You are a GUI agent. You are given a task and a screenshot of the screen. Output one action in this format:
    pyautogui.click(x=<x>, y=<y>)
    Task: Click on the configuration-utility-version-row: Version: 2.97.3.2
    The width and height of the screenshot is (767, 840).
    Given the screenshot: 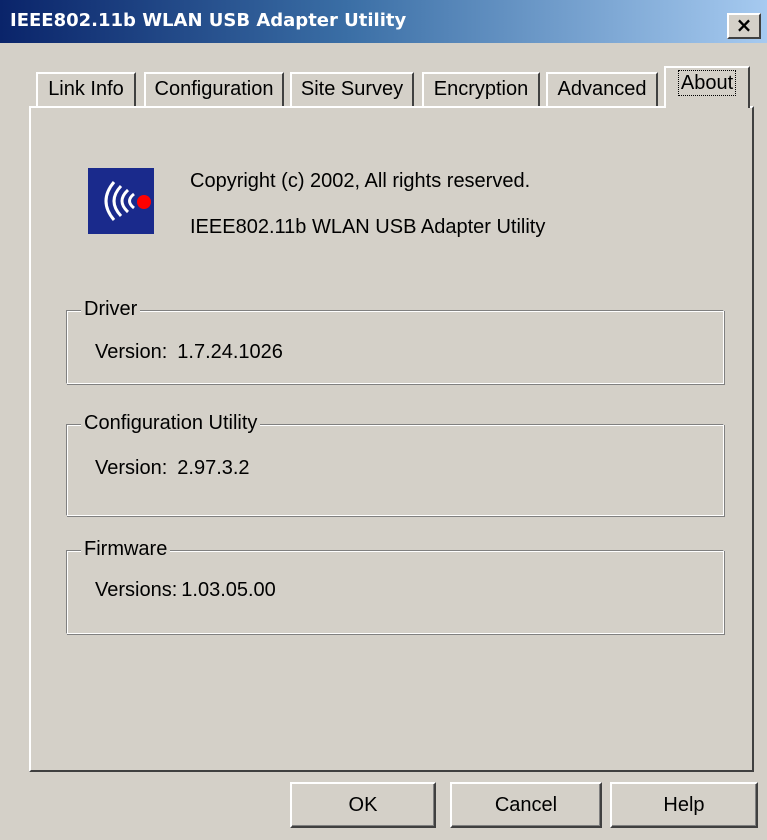 What is the action you would take?
    pyautogui.click(x=172, y=468)
    